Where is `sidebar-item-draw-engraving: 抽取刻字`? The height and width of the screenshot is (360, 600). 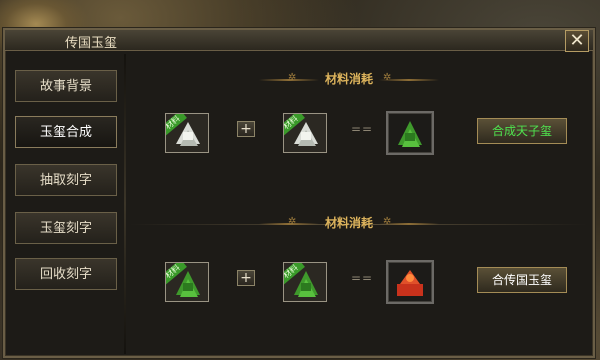 sidebar-item-draw-engraving: 抽取刻字 is located at coordinates (66, 180).